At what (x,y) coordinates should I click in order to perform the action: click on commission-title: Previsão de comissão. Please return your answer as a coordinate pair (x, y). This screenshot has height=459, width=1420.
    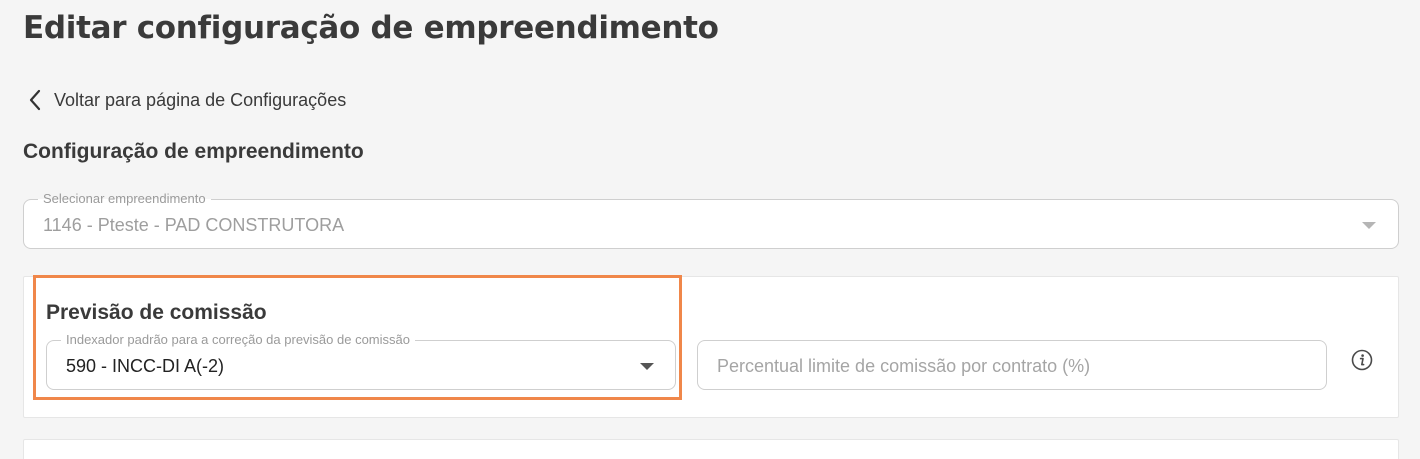
    Looking at the image, I should click on (156, 312).